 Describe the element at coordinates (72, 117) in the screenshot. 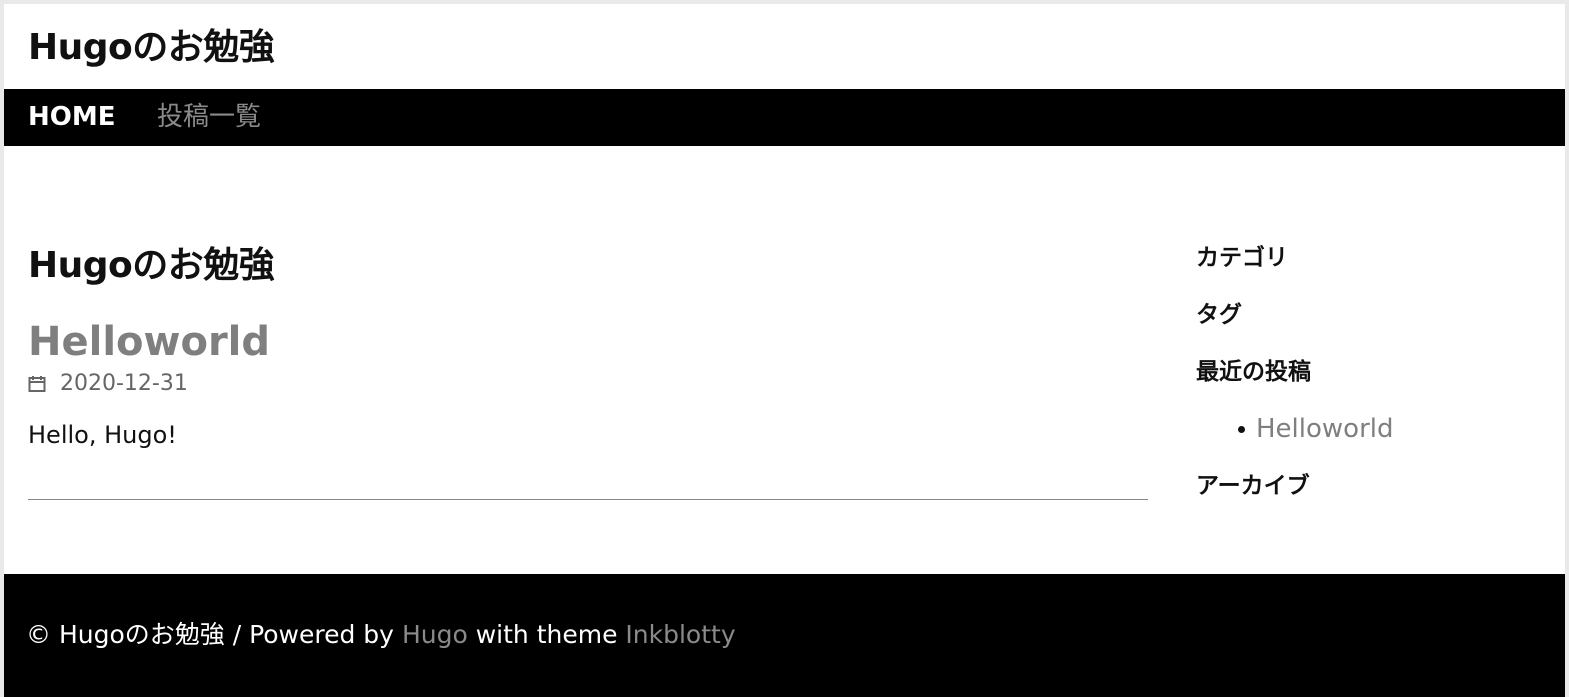

I see `nav-home-link: HOME` at that location.